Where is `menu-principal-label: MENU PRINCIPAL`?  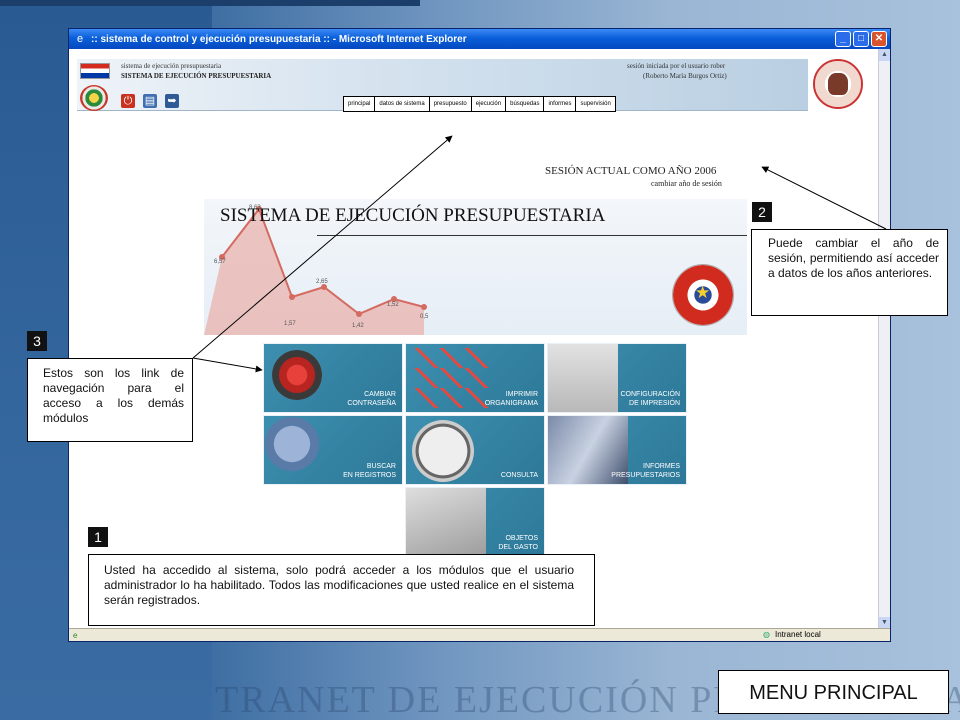 menu-principal-label: MENU PRINCIPAL is located at coordinates (833, 692).